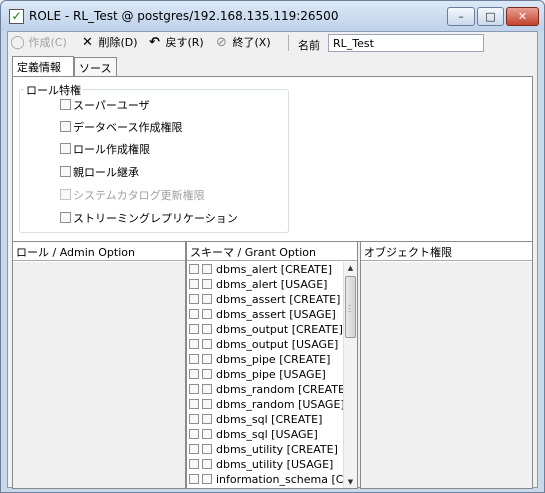 The image size is (545, 493). Describe the element at coordinates (175, 43) in the screenshot. I see `revert-button: ↶ 戻す(R)` at that location.